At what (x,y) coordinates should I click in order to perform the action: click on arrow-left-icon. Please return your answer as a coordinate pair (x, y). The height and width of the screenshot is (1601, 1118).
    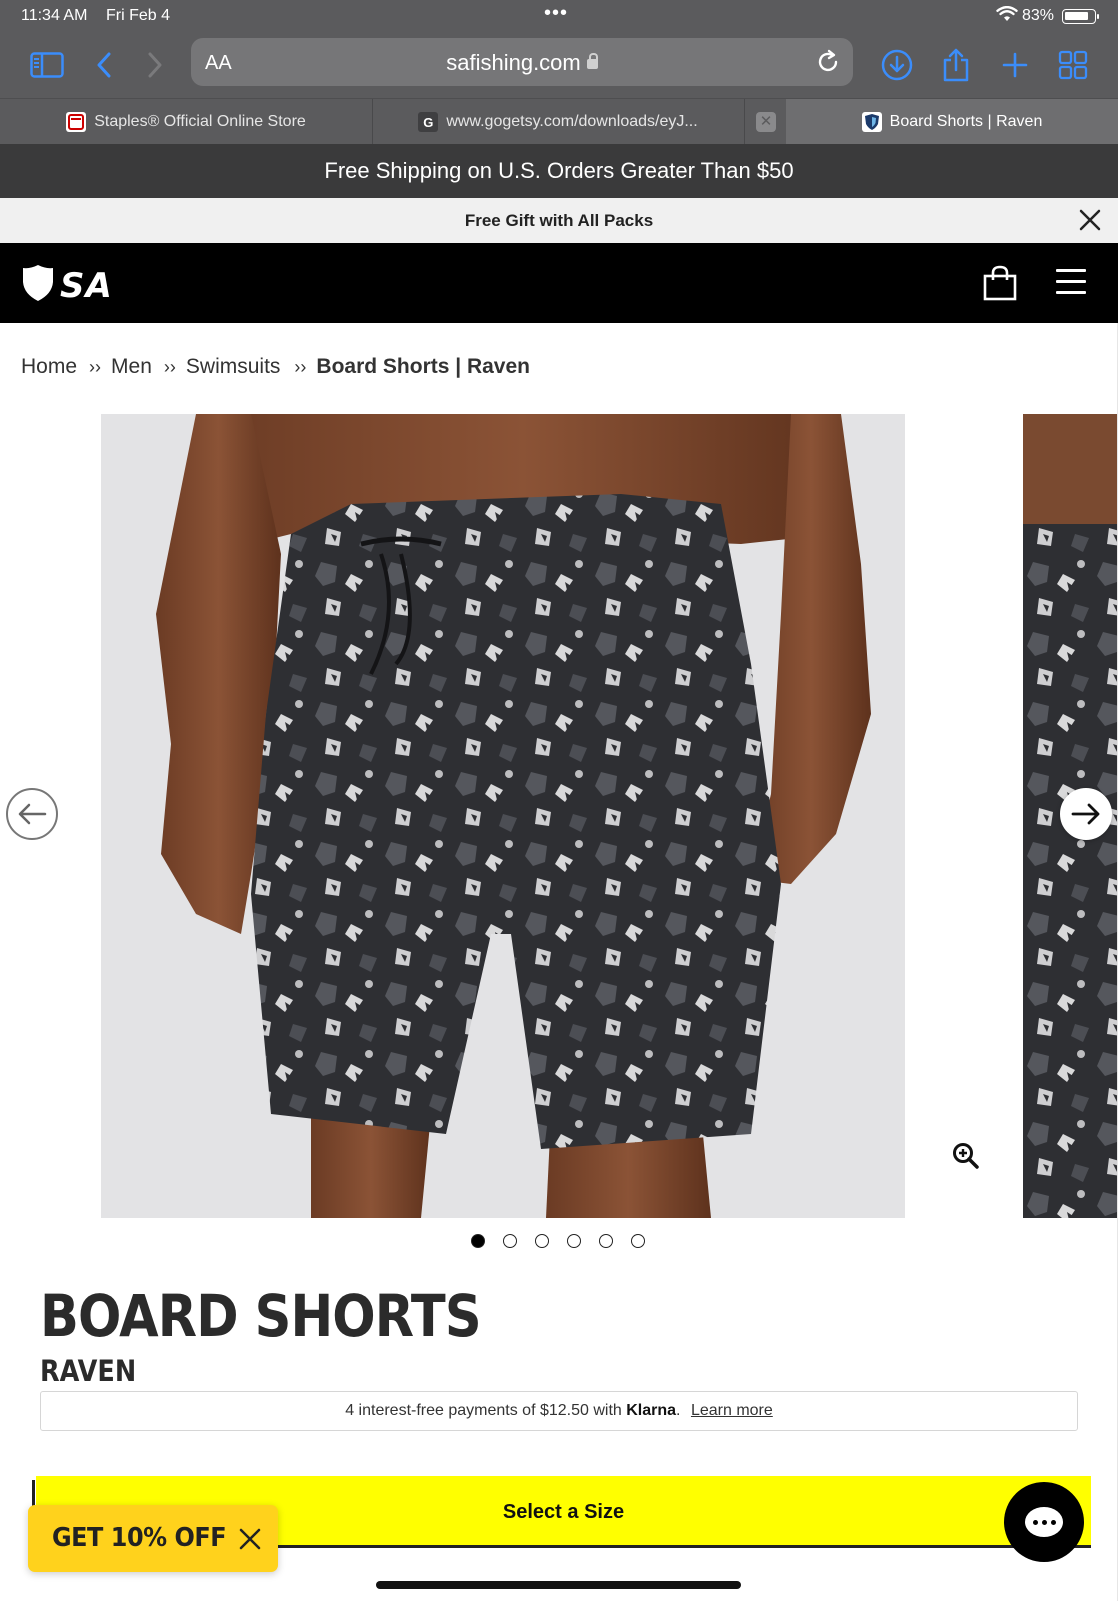
    Looking at the image, I should click on (32, 814).